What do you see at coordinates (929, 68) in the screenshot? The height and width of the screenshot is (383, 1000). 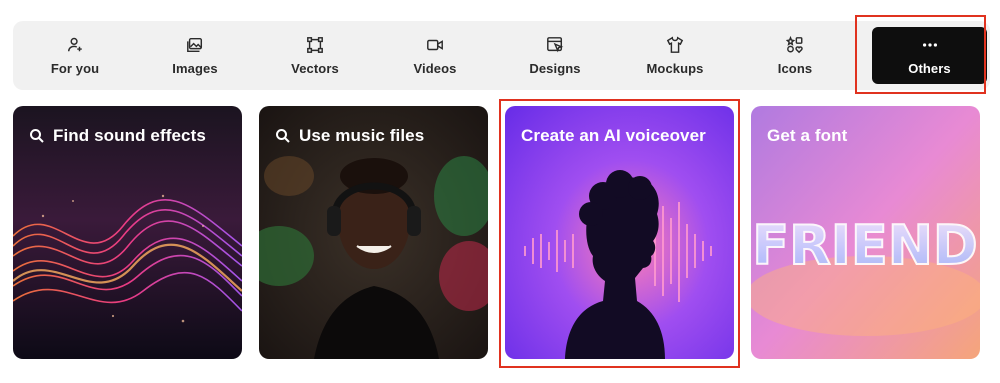 I see `tab-label: Others` at bounding box center [929, 68].